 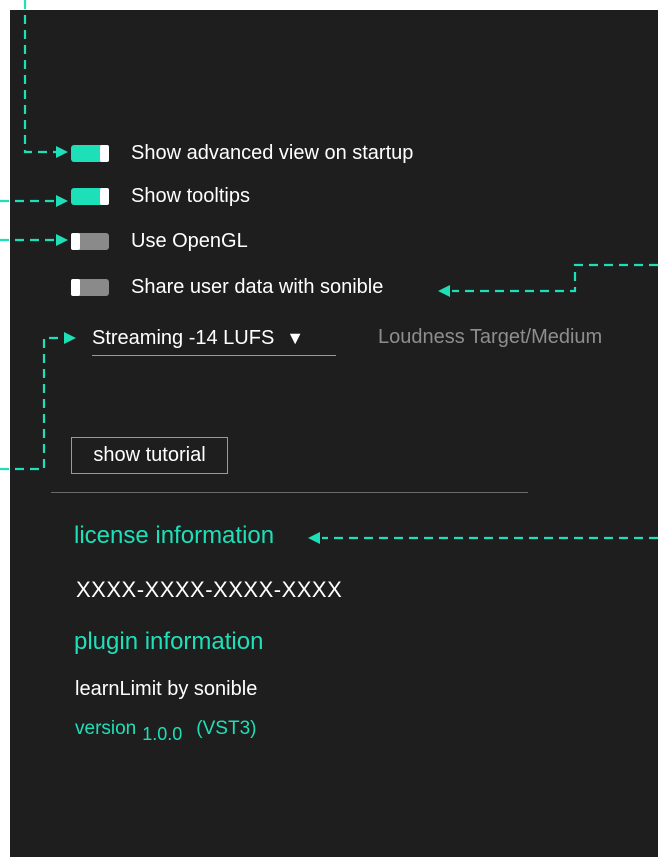 What do you see at coordinates (295, 337) in the screenshot?
I see `dropdown-arrow-icon: ▼` at bounding box center [295, 337].